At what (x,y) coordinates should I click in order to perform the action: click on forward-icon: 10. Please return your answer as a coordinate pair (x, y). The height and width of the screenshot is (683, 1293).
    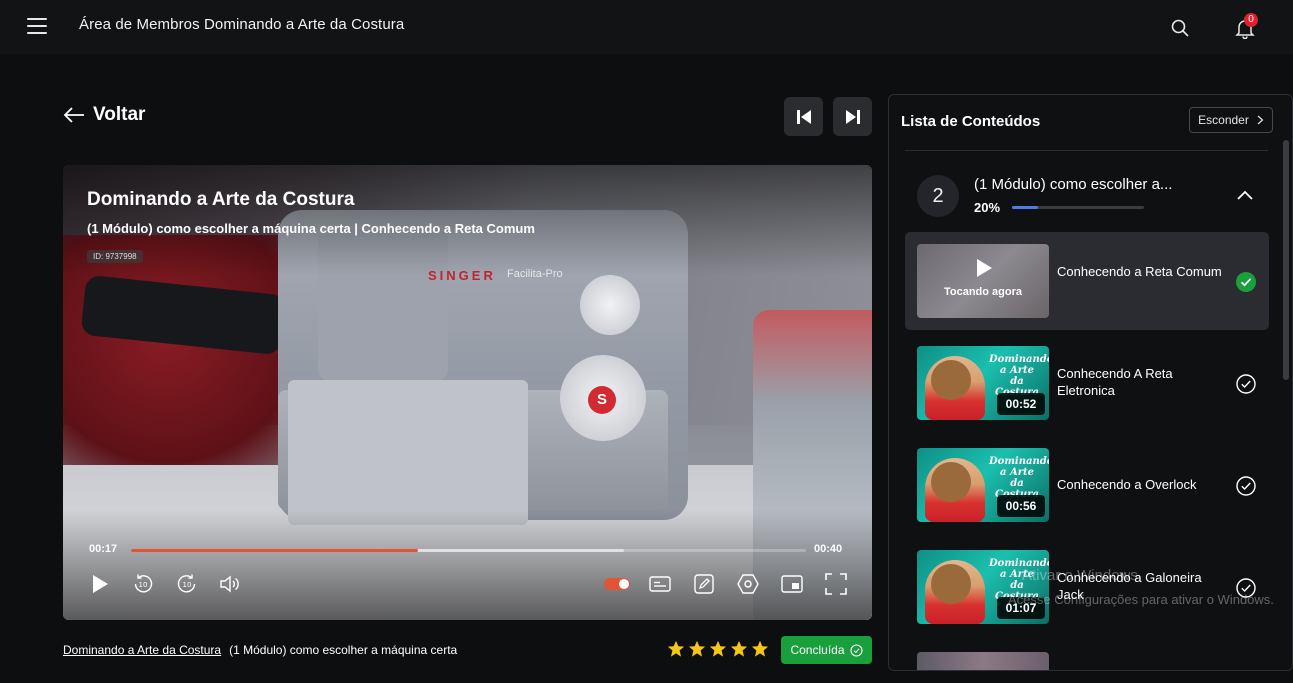
    Looking at the image, I should click on (186, 583).